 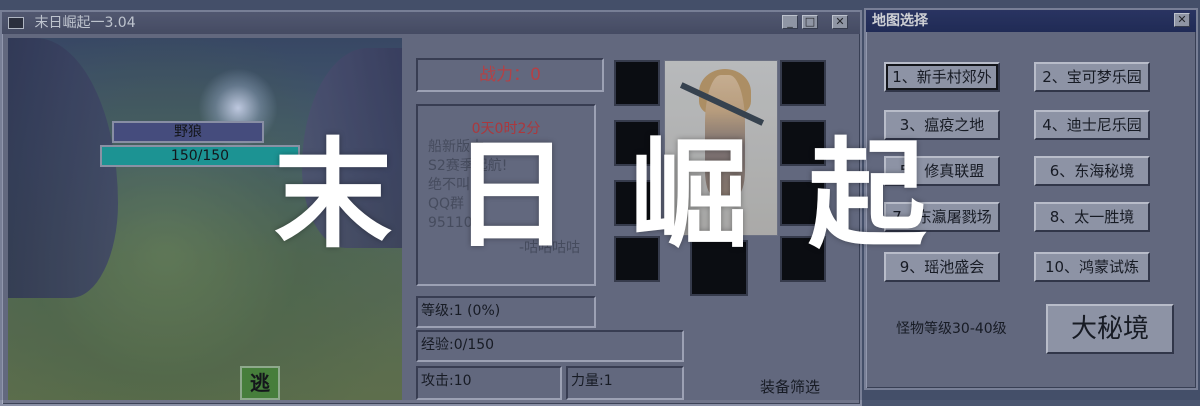 I want to click on app-icon, so click(x=16, y=23).